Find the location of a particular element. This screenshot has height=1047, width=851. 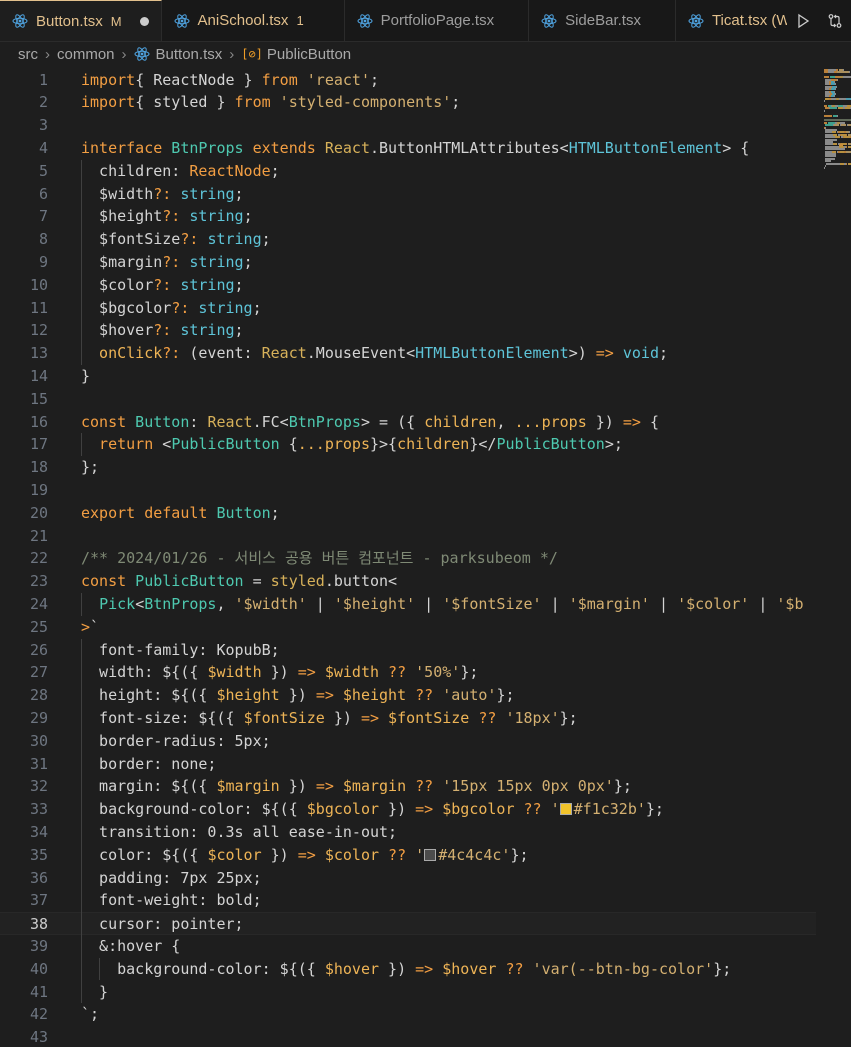

code-line: 36 padding: 7px 25px; is located at coordinates (408, 878).